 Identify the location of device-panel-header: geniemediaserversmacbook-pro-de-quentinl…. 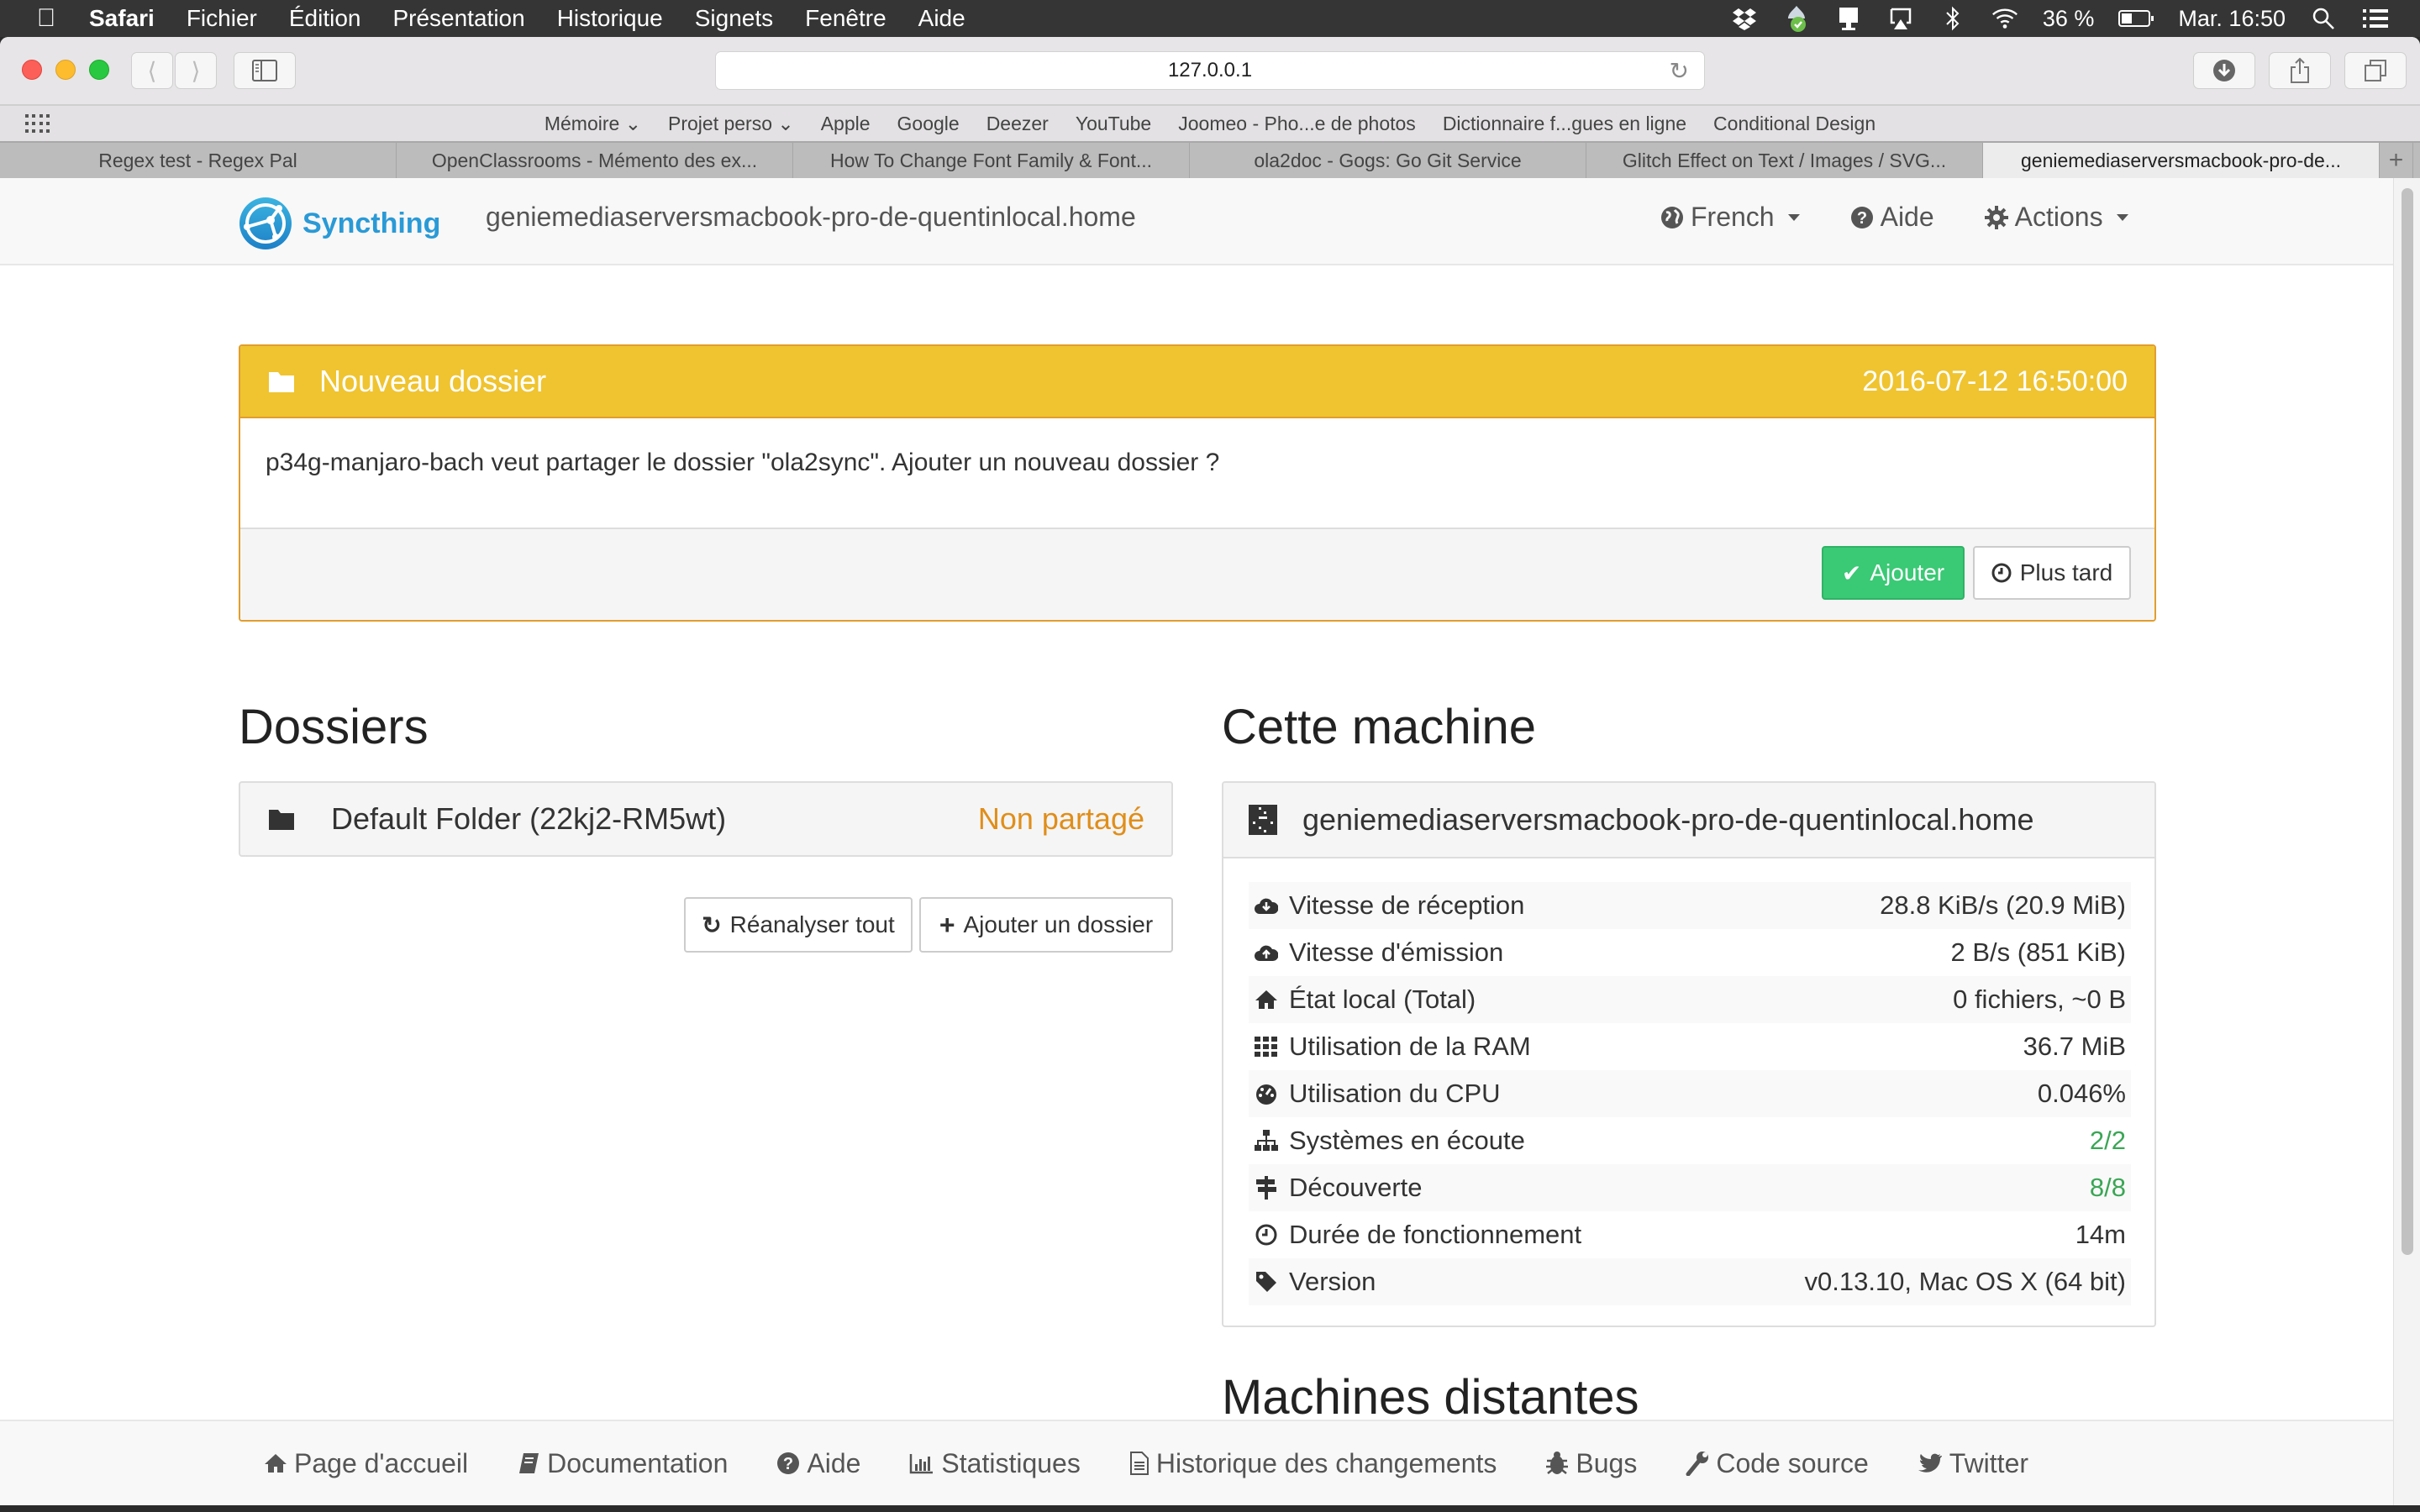
(1688, 820).